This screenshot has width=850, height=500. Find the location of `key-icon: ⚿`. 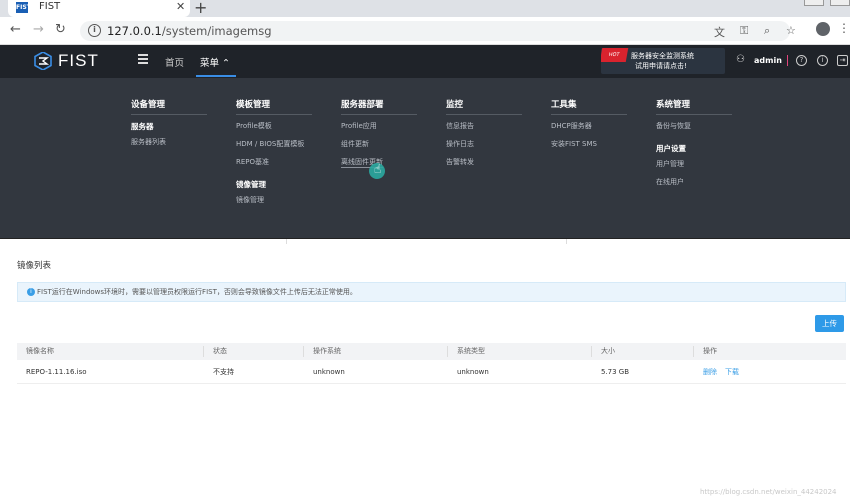

key-icon: ⚿ is located at coordinates (744, 31).